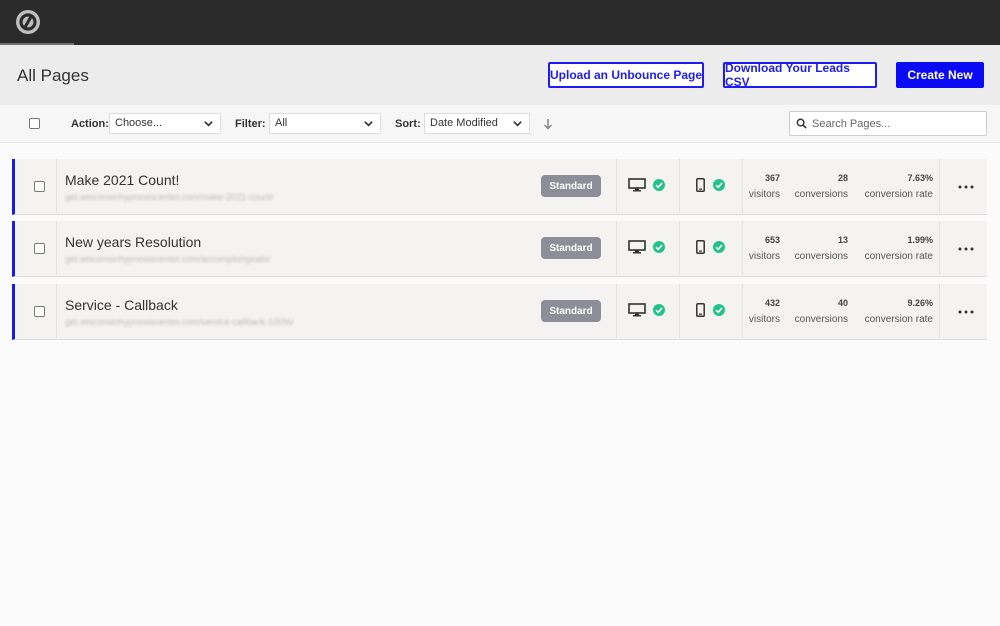  What do you see at coordinates (772, 240) in the screenshot?
I see `visitors-count: 653` at bounding box center [772, 240].